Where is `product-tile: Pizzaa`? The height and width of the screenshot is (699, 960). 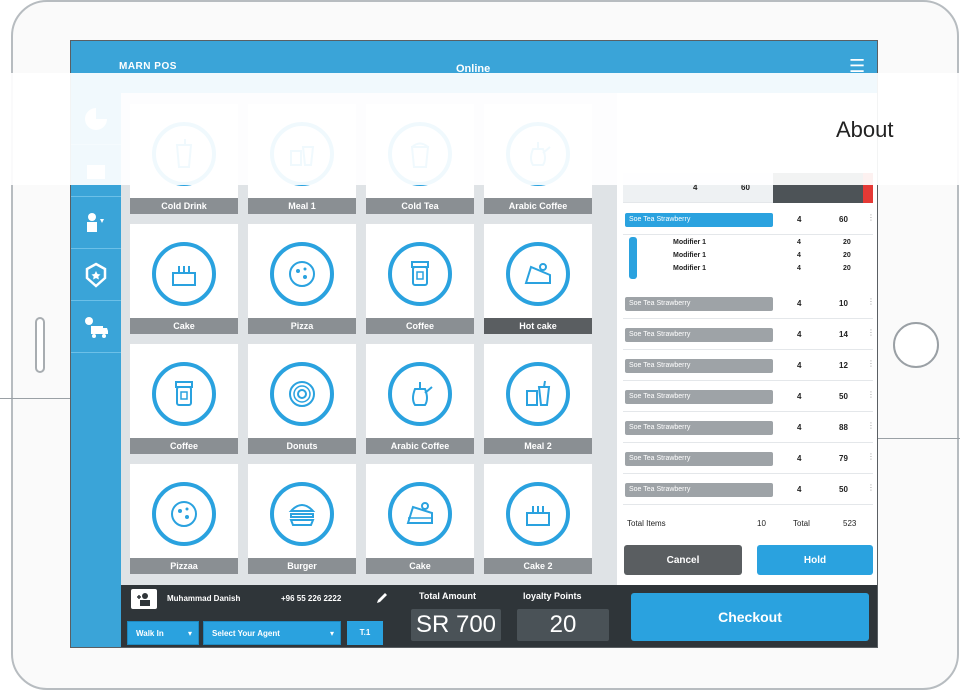 product-tile: Pizzaa is located at coordinates (184, 519).